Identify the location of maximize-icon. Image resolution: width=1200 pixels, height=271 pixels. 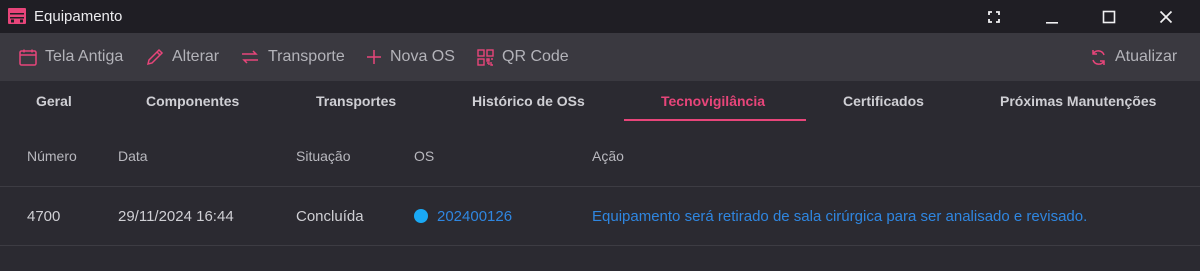
(1109, 16).